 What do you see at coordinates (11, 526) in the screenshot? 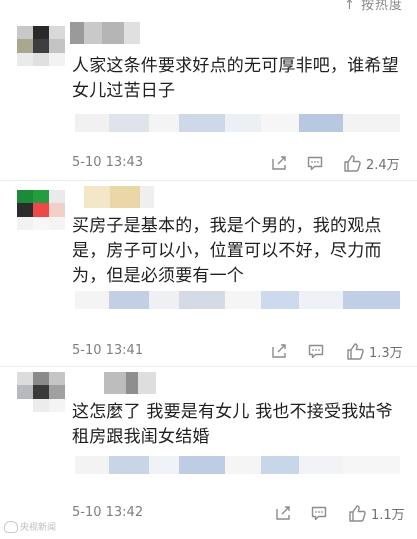
I see `weibo-logo-icon` at bounding box center [11, 526].